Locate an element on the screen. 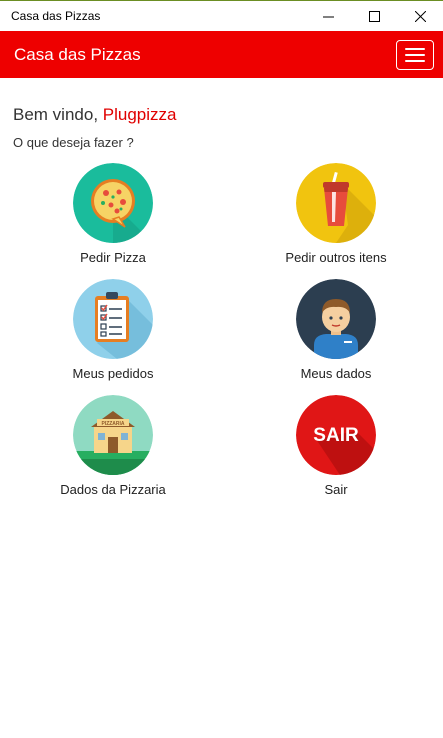 Image resolution: width=443 pixels, height=738 pixels. pizza-icon is located at coordinates (113, 203).